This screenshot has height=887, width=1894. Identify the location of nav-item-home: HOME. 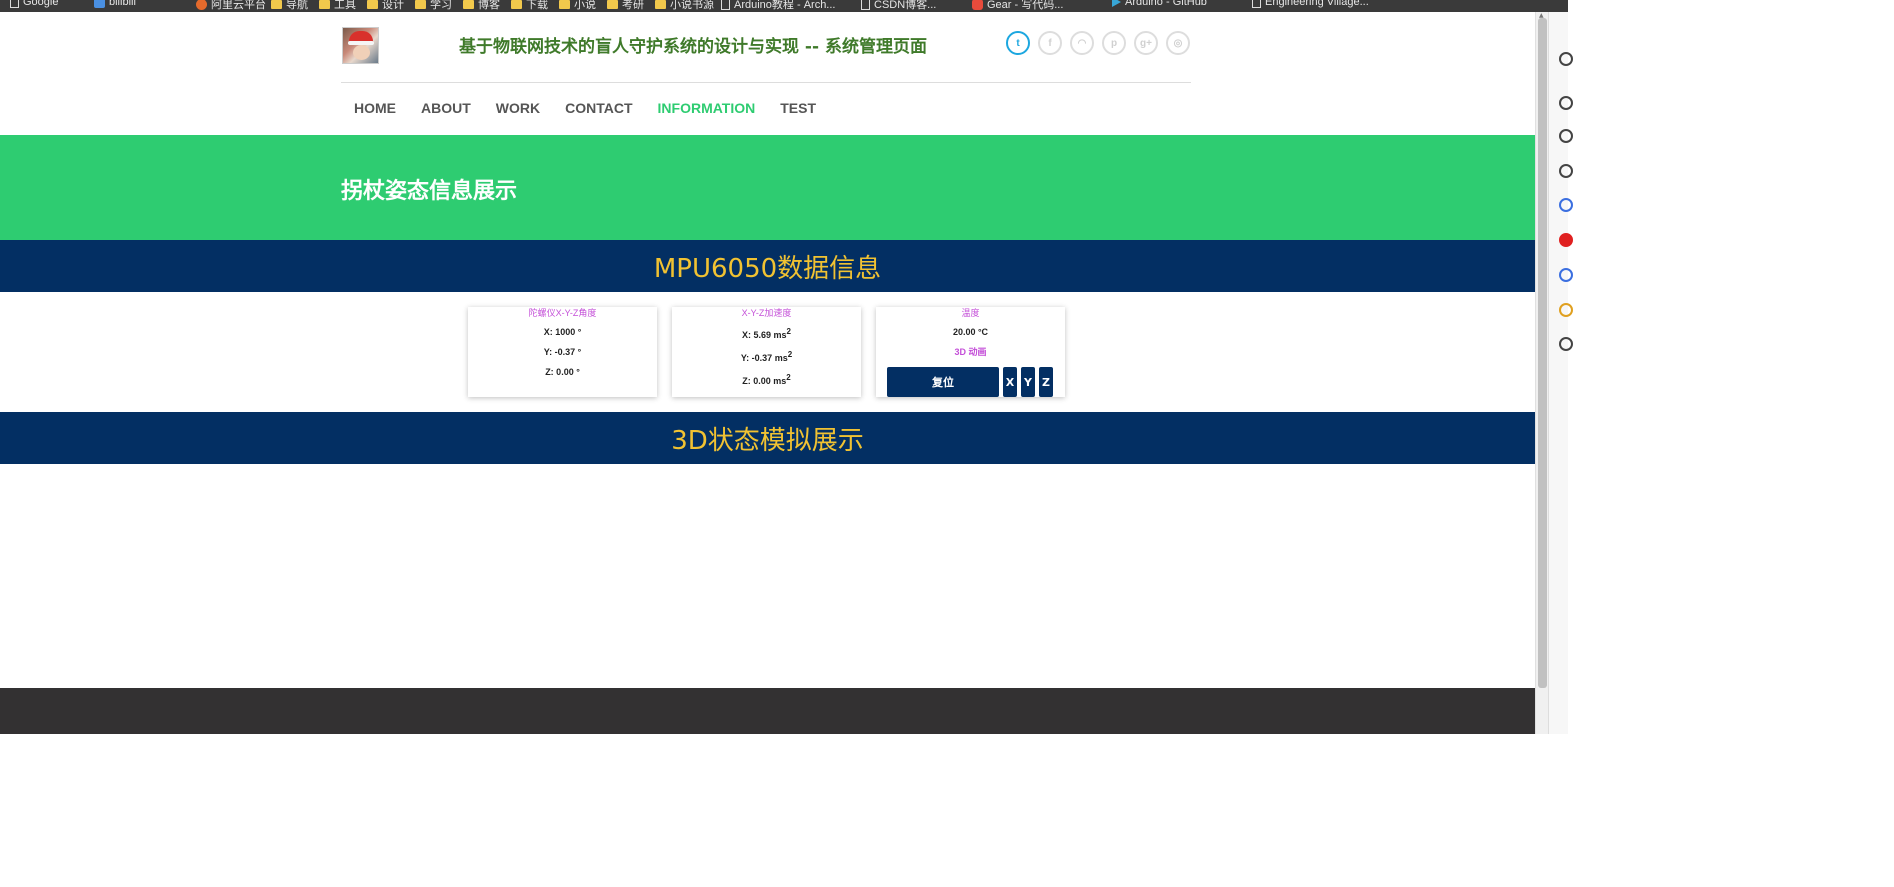
(375, 108).